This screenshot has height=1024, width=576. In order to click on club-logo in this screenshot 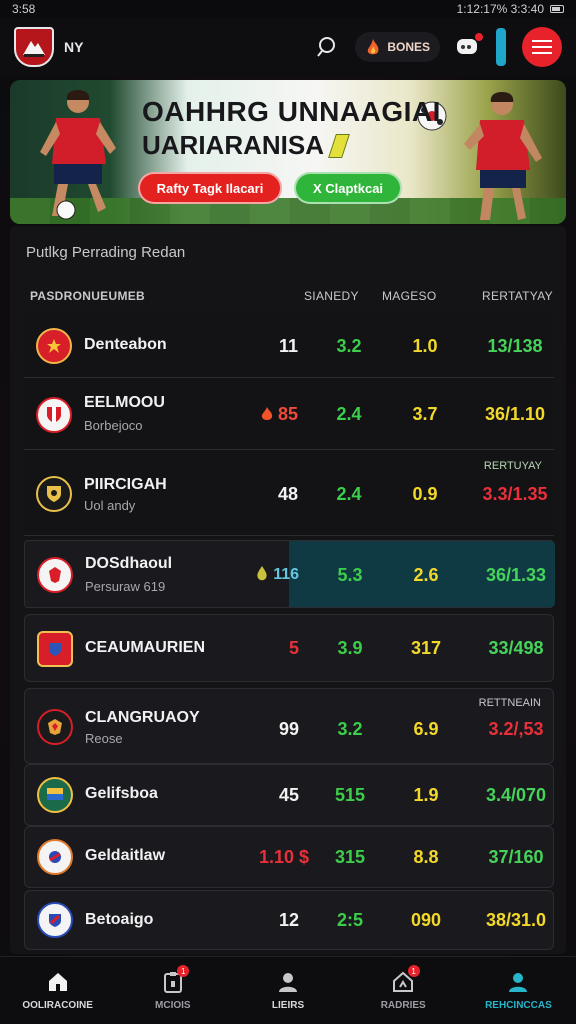, I will do `click(34, 47)`.